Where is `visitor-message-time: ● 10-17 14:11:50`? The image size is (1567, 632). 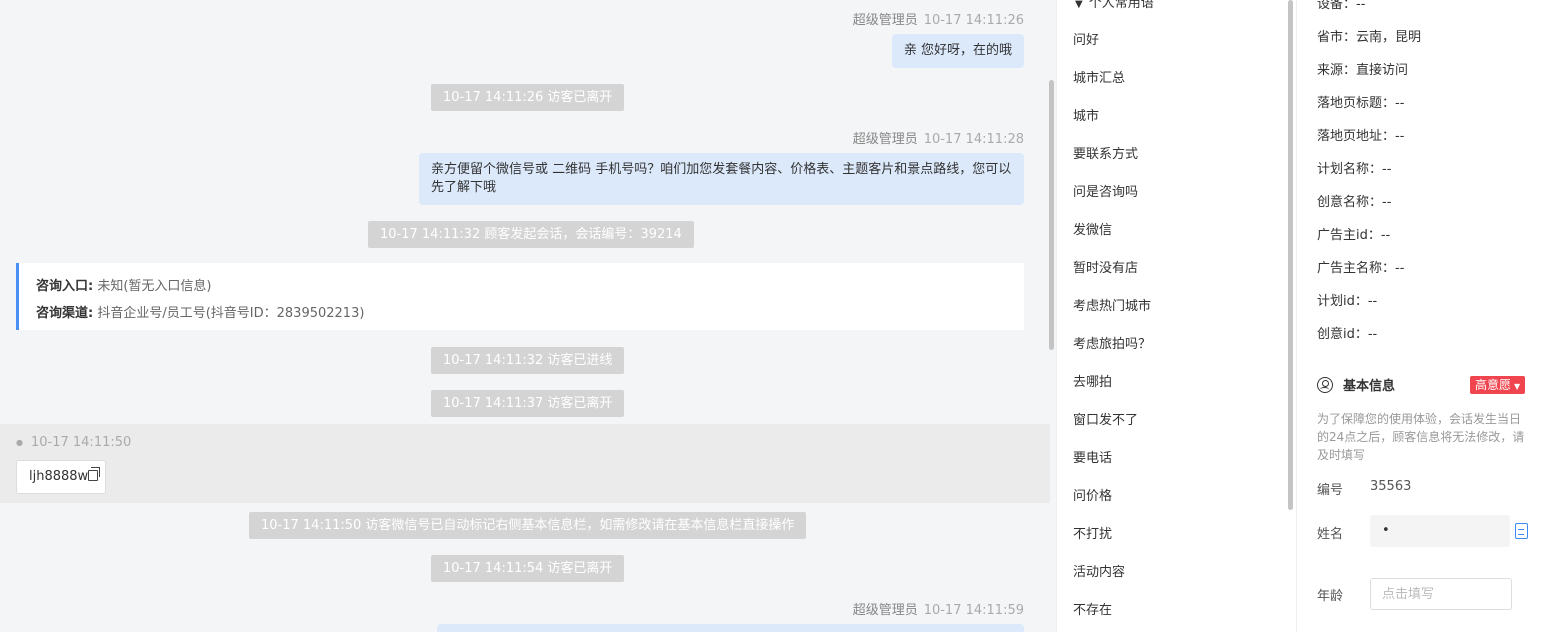
visitor-message-time: ● 10-17 14:11:50 is located at coordinates (73, 442).